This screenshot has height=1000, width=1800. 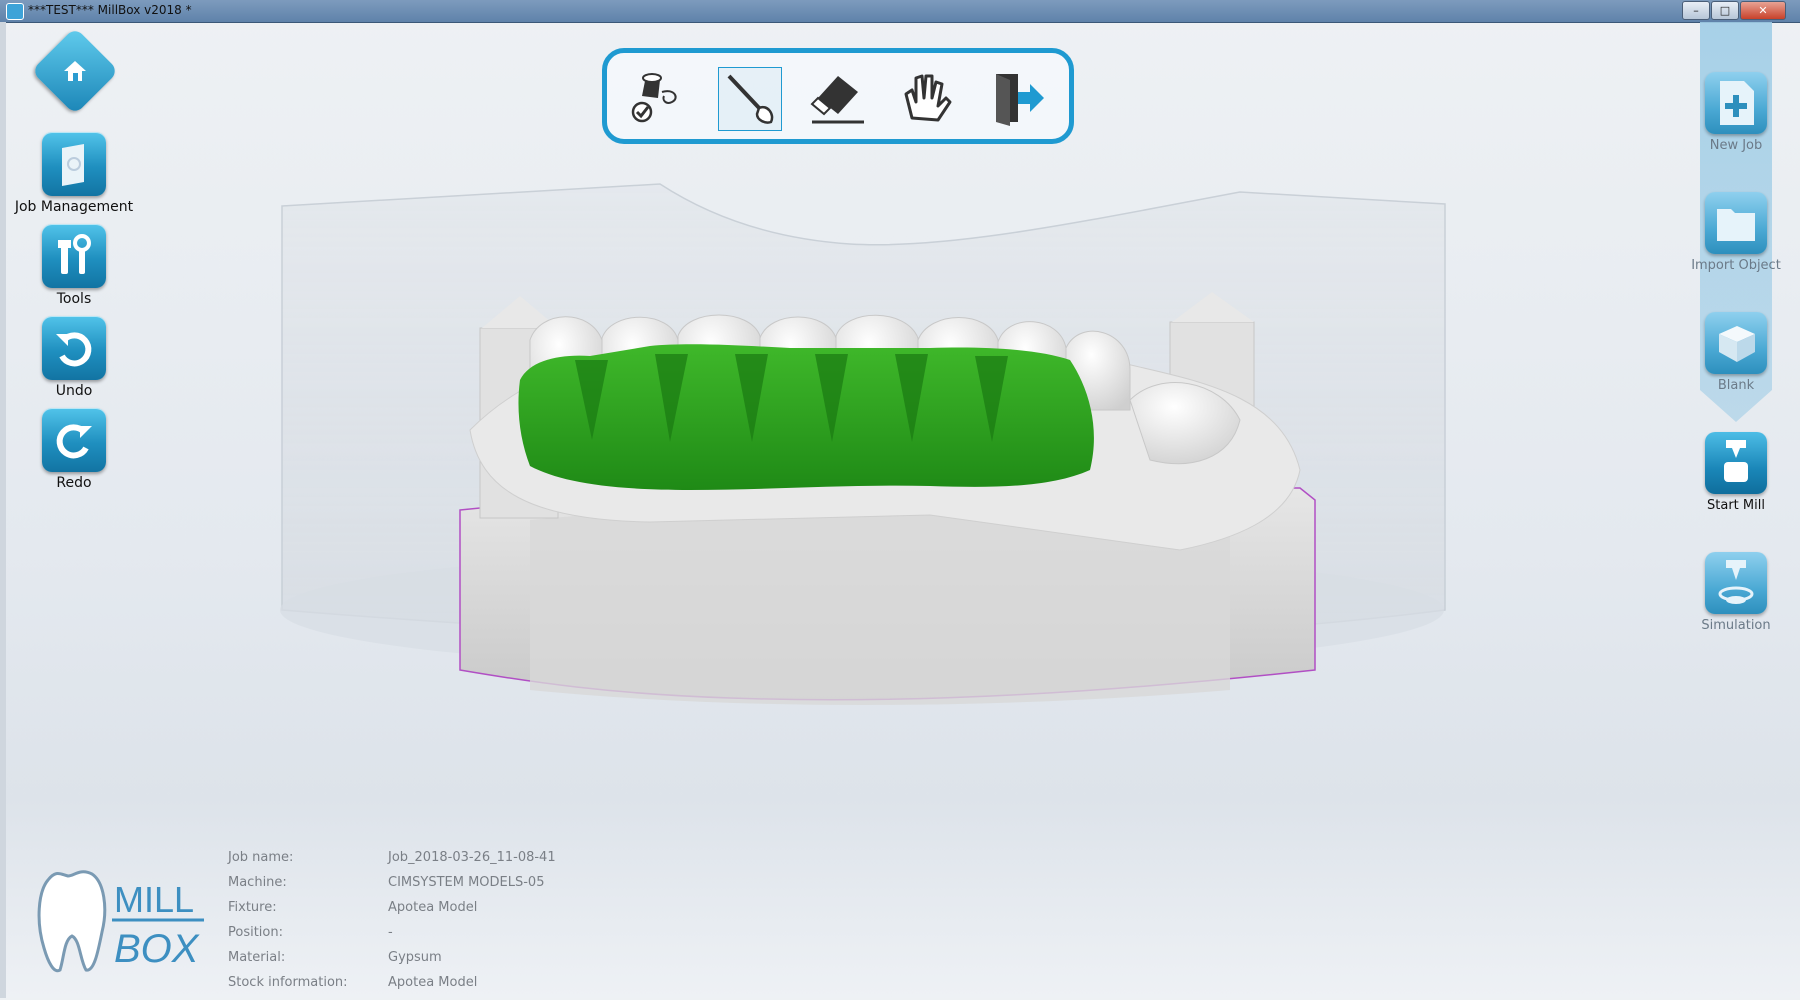 I want to click on redo-button: Redo, so click(x=74, y=449).